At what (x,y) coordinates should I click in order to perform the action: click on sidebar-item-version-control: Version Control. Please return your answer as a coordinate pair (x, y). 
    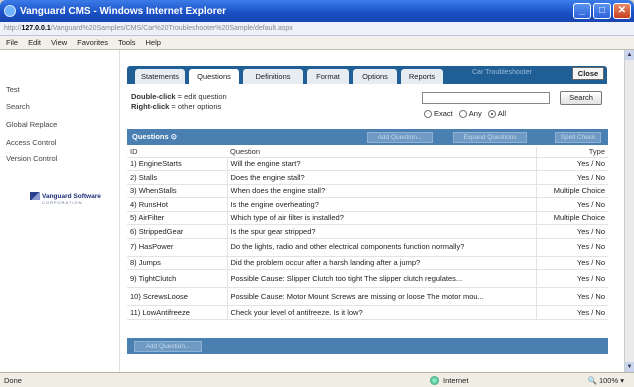
    Looking at the image, I should click on (31, 158).